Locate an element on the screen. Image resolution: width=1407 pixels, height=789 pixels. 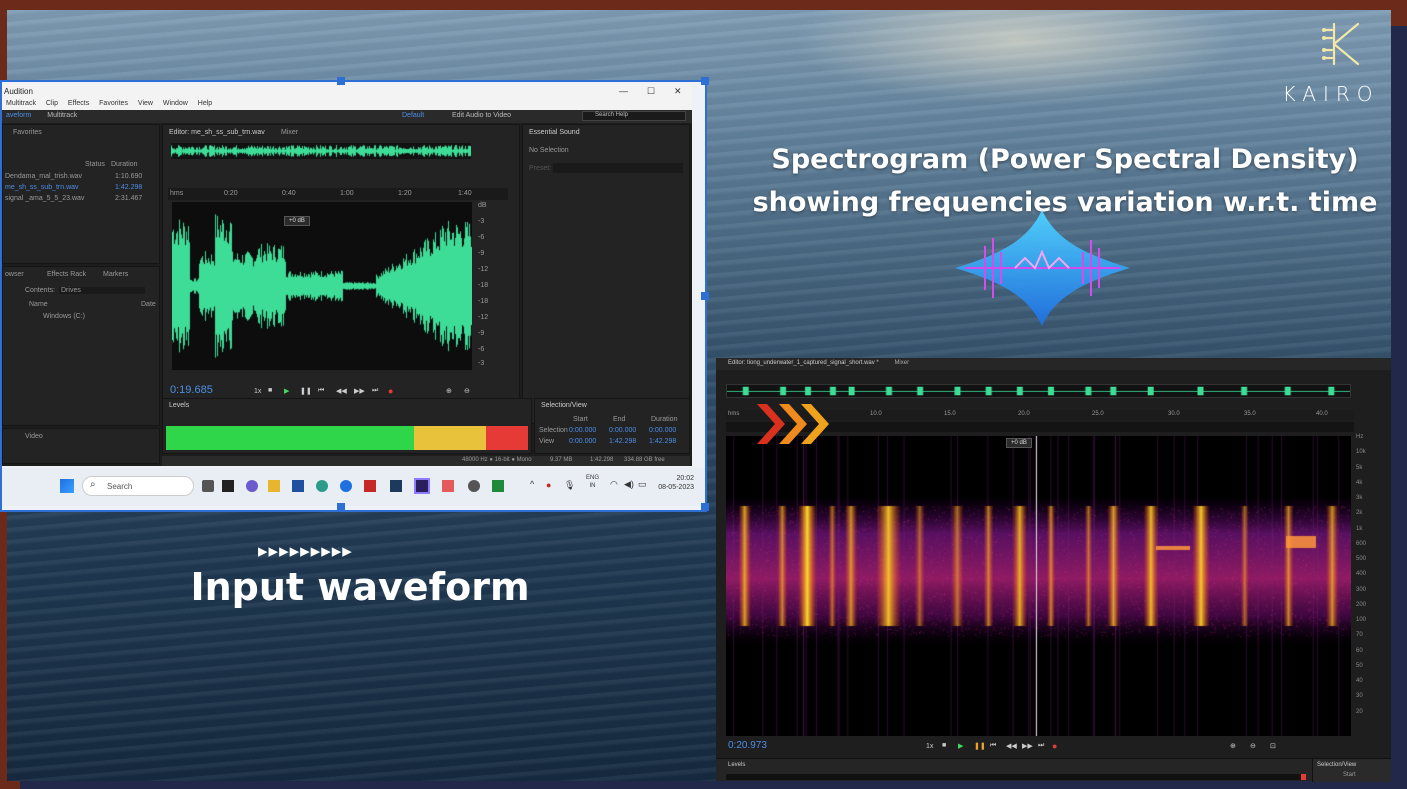
menu-help: Help is located at coordinates (205, 103).